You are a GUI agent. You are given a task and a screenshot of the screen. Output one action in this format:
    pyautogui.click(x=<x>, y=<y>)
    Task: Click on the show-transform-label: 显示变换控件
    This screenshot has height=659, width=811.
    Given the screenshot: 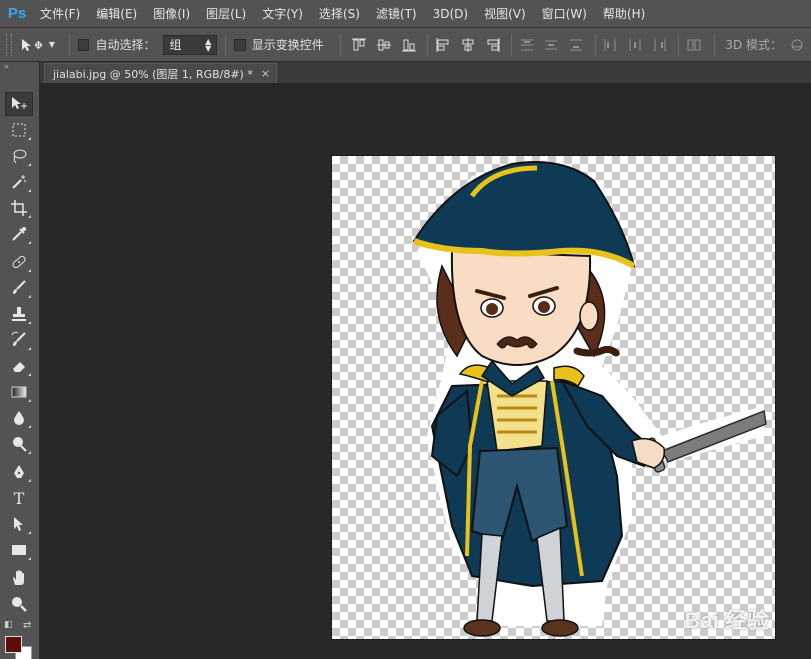 What is the action you would take?
    pyautogui.click(x=287, y=45)
    